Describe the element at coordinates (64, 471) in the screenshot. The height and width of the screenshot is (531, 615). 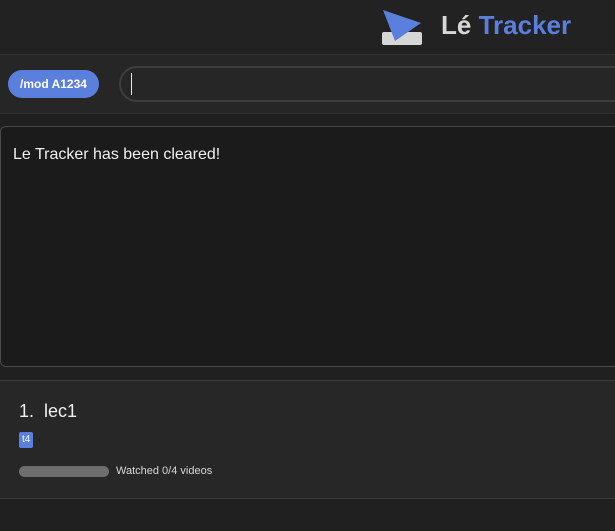
I see `progress-bar` at that location.